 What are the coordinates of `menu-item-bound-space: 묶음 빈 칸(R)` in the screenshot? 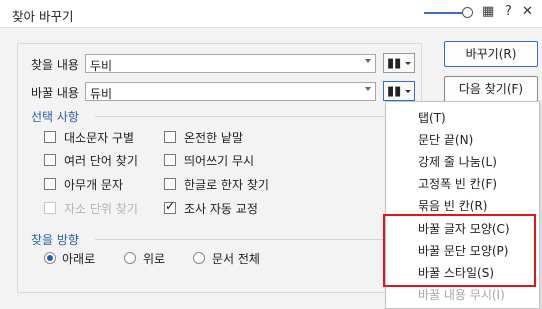 It's located at (453, 205).